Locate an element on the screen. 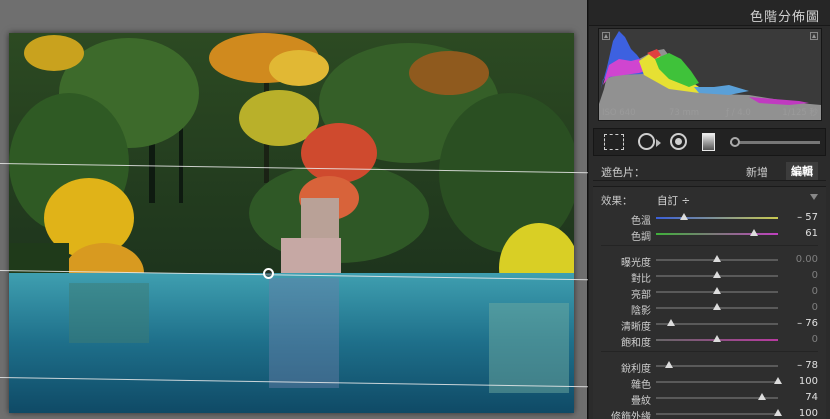  spot-removal-icon is located at coordinates (646, 141).